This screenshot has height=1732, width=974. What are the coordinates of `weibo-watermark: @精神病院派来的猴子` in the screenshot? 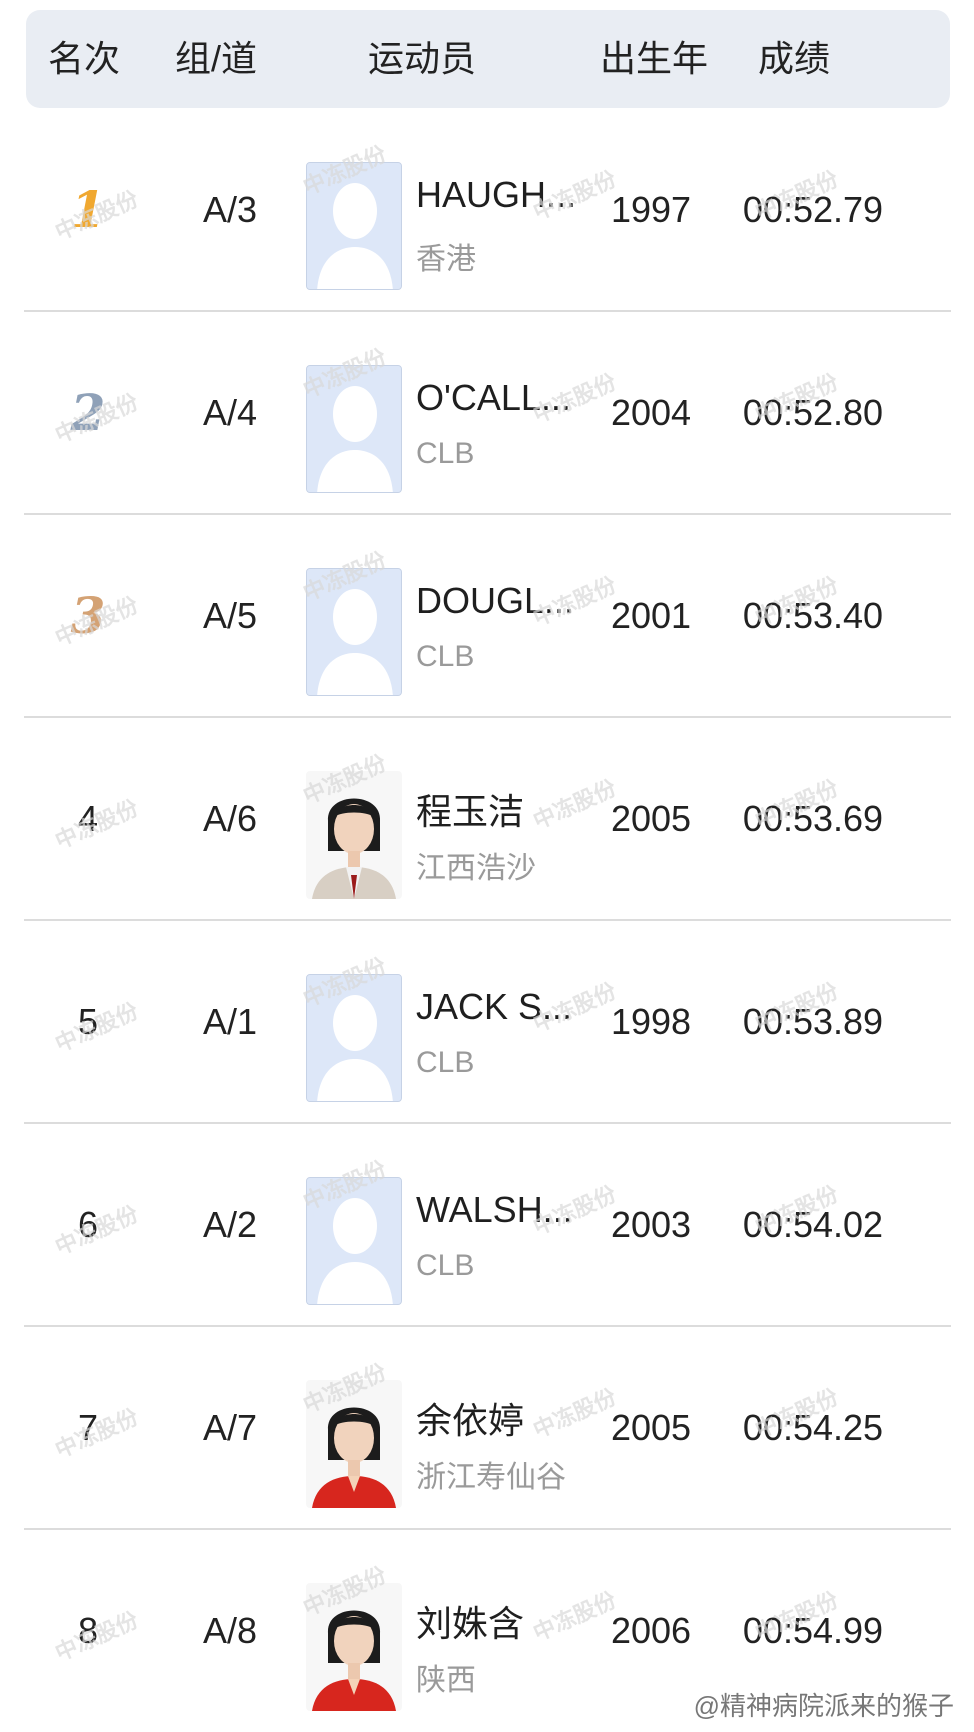 It's located at (823, 1704).